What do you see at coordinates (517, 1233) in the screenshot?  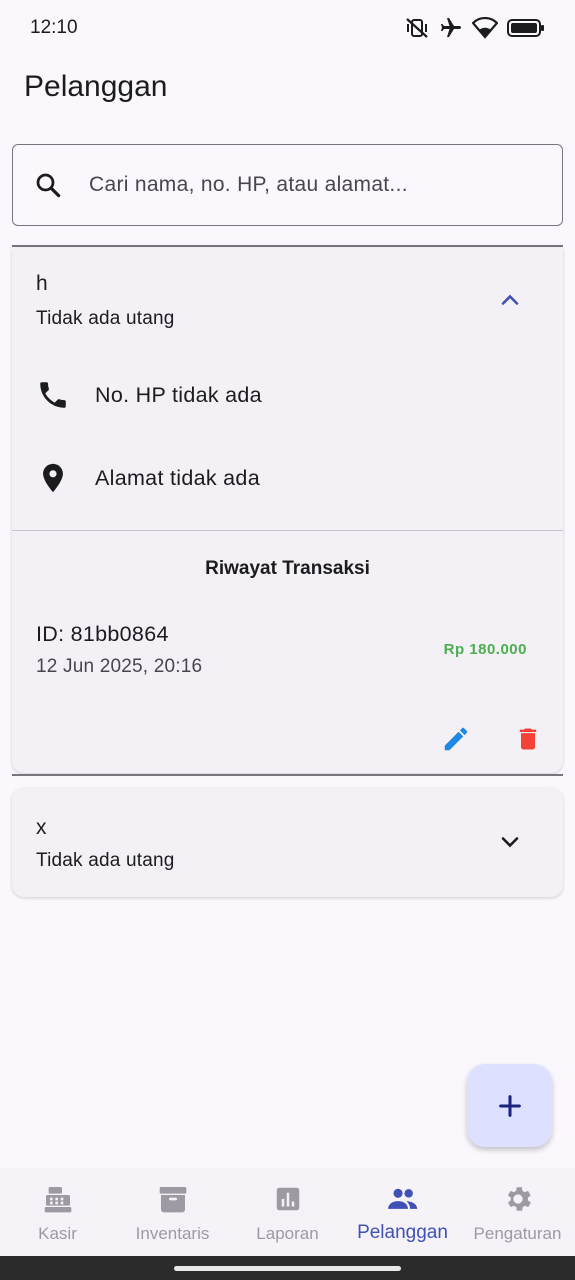 I see `nav-label: Pengaturan` at bounding box center [517, 1233].